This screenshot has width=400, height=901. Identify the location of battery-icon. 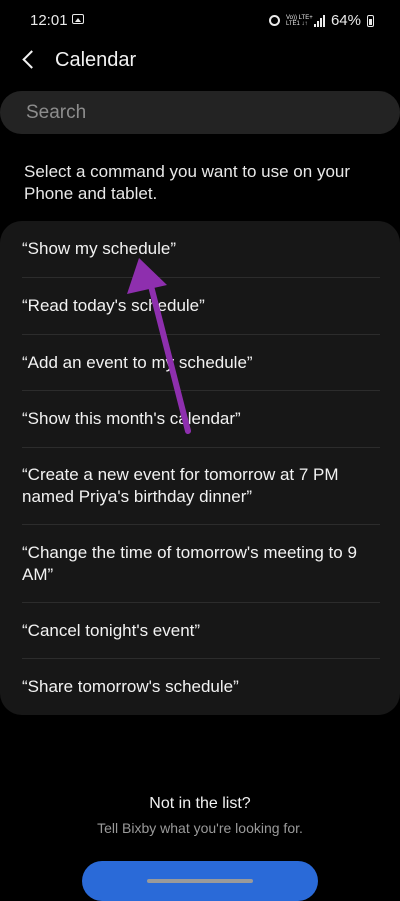
(370, 20).